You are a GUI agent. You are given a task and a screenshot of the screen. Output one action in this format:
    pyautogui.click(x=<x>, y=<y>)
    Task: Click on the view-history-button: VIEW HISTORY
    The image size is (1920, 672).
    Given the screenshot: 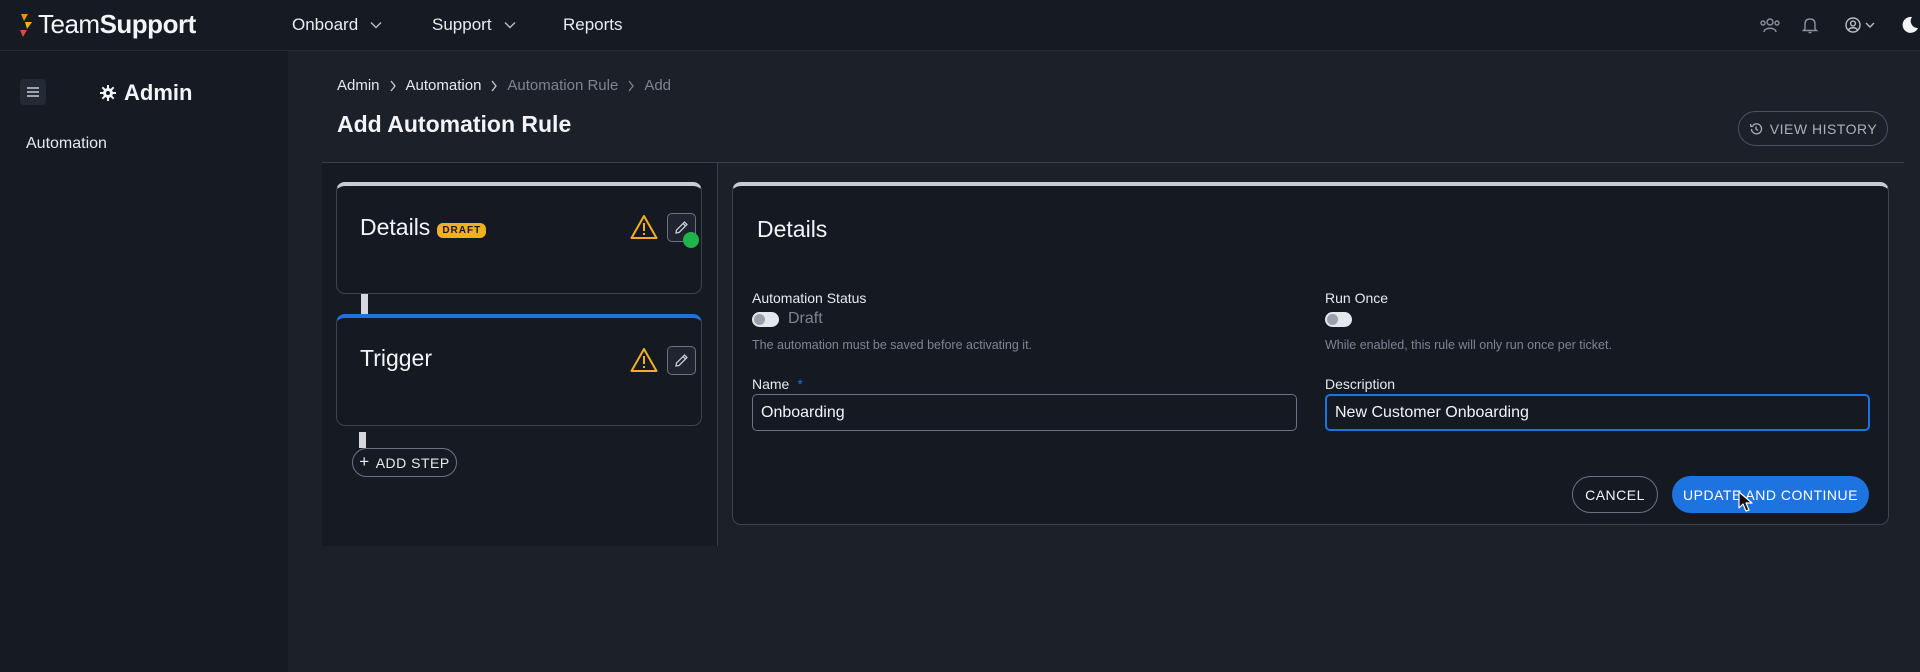 What is the action you would take?
    pyautogui.click(x=1813, y=128)
    